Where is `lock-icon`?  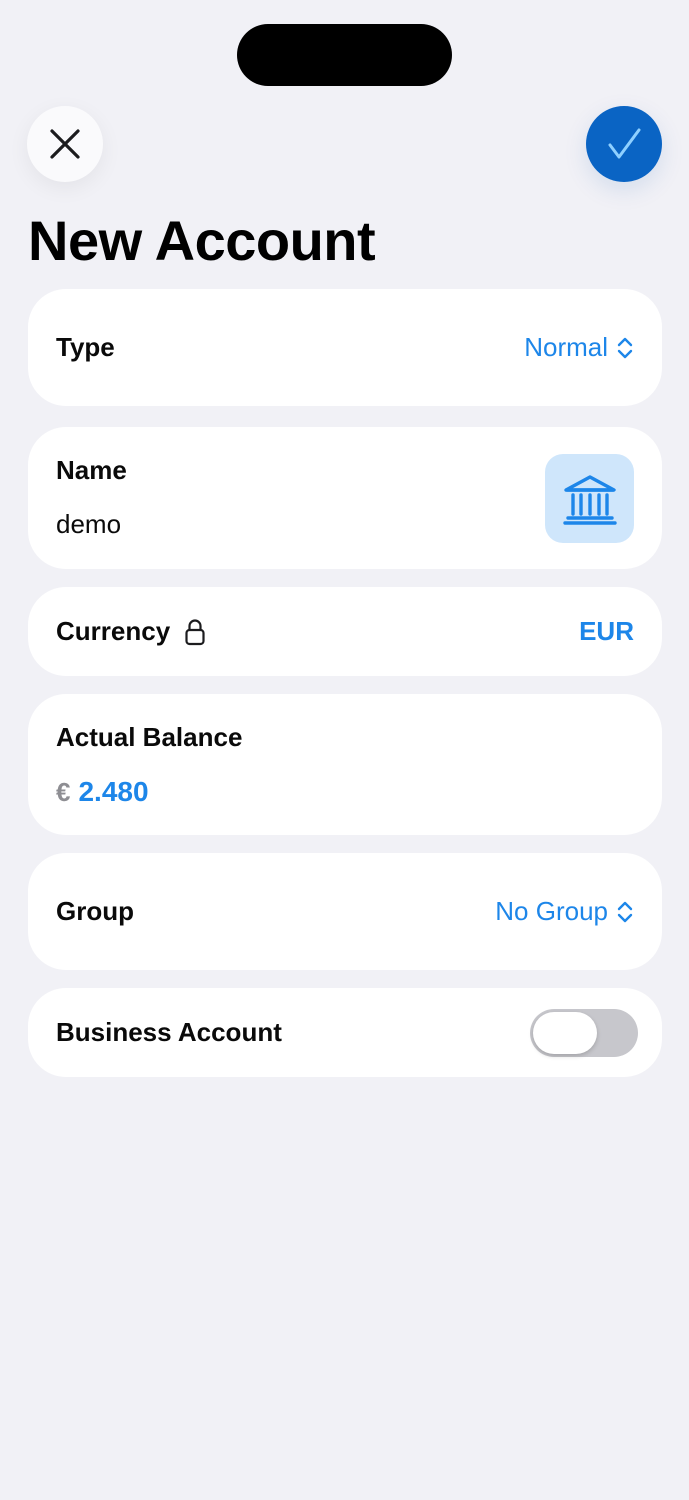
lock-icon is located at coordinates (195, 631).